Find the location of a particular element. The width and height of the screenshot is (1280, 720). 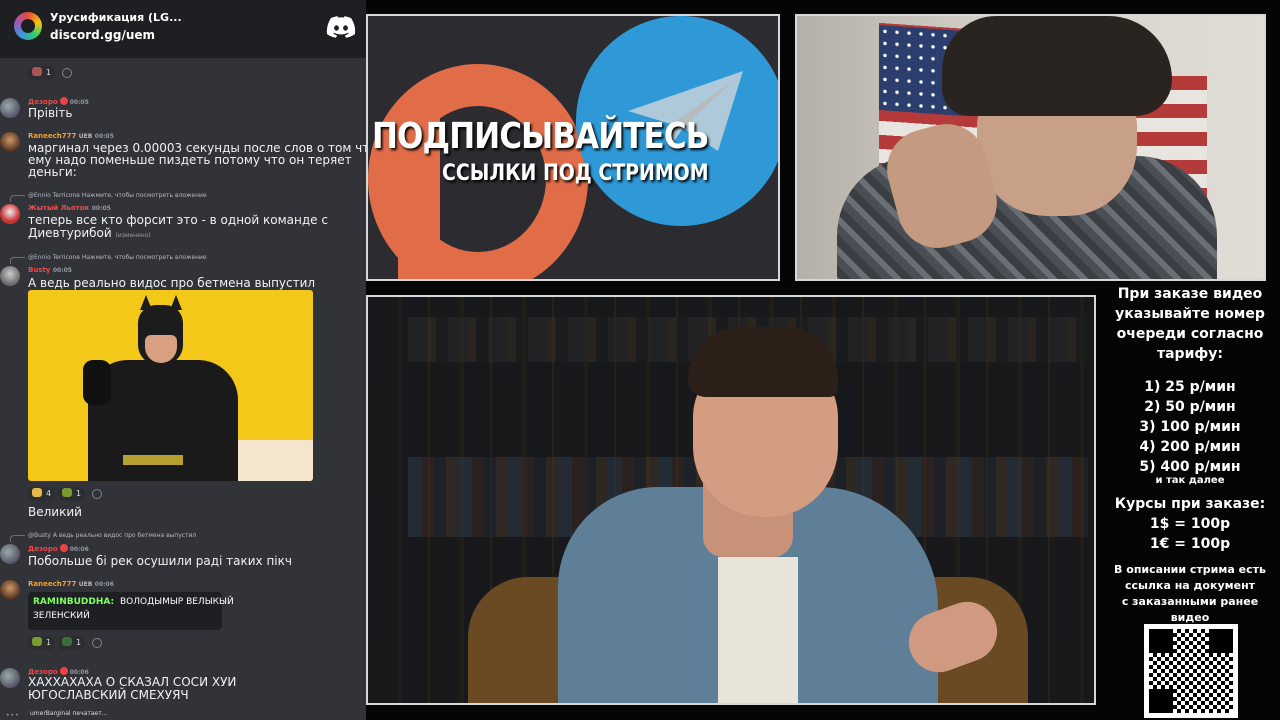

username: Жытый Льоток 00:05 is located at coordinates (69, 208).